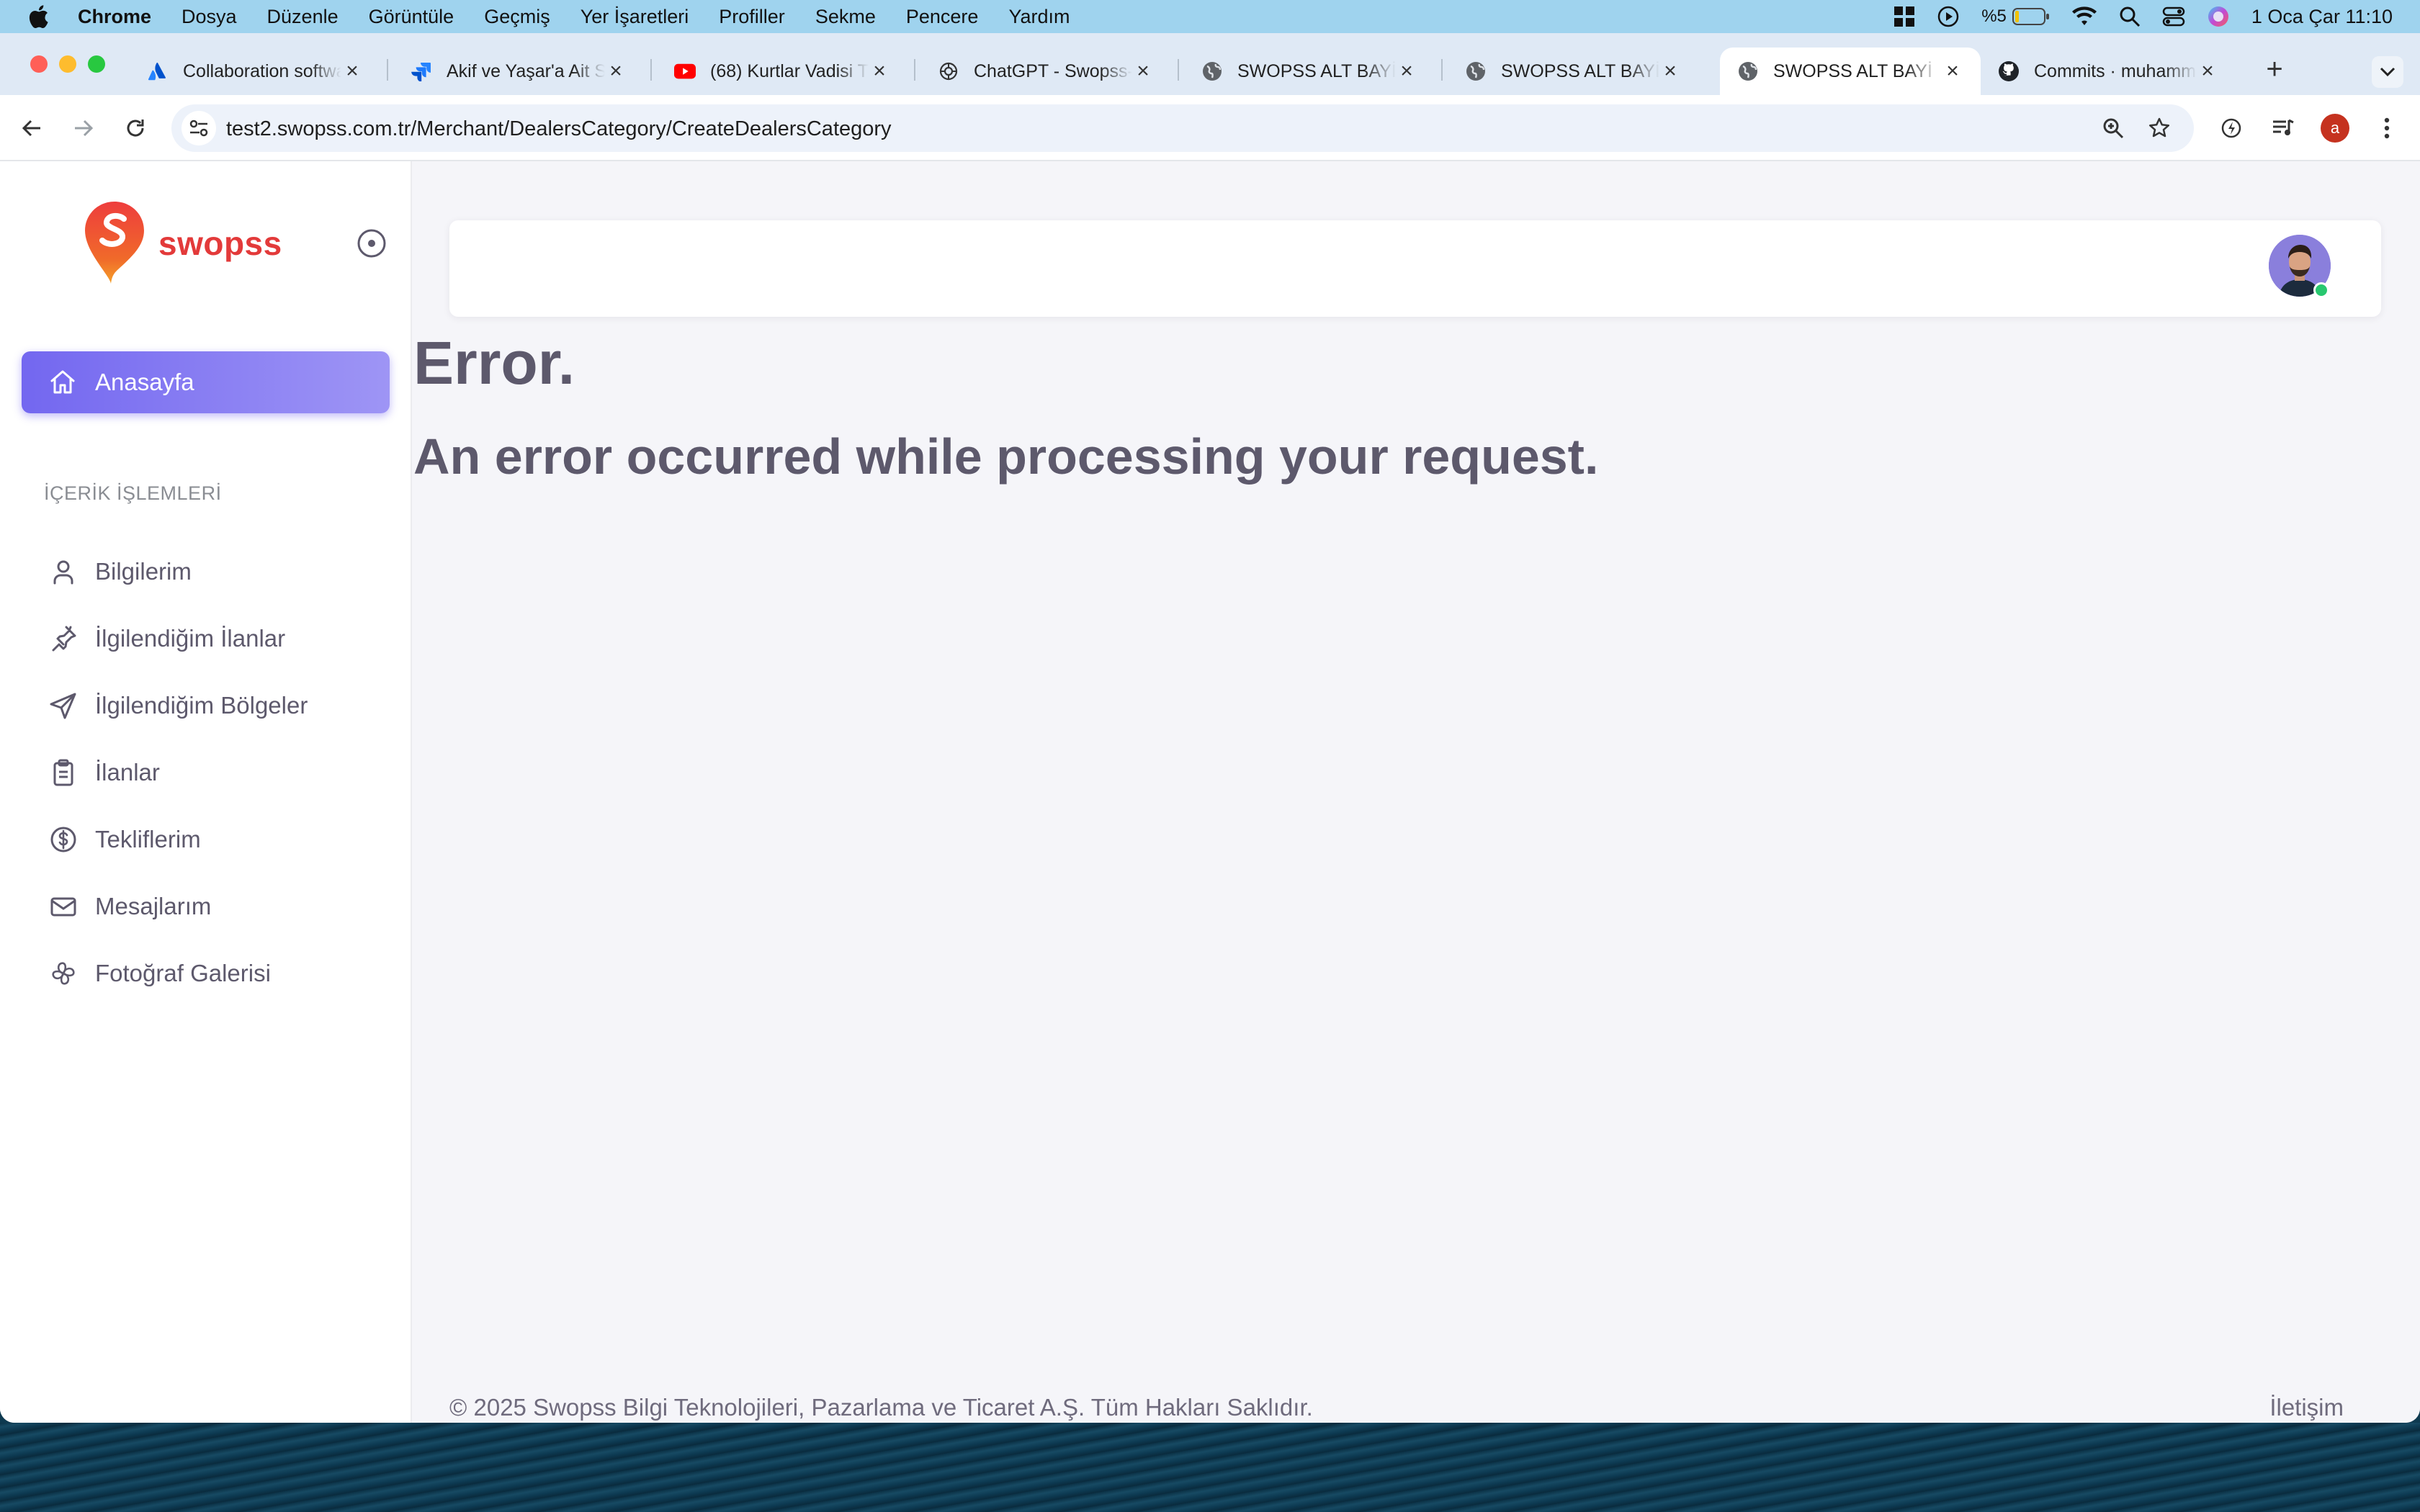  What do you see at coordinates (199, 128) in the screenshot?
I see `site-info-icon` at bounding box center [199, 128].